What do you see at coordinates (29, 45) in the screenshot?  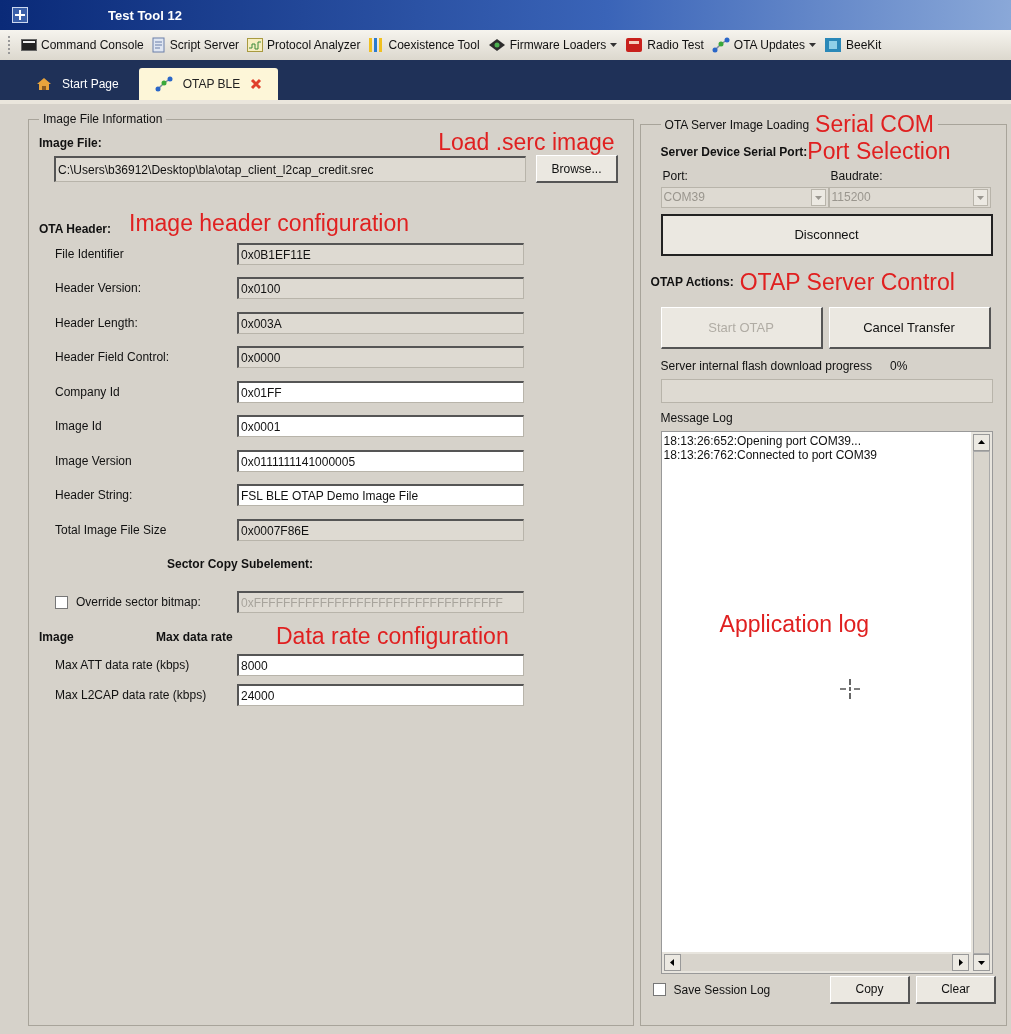 I see `console-icon` at bounding box center [29, 45].